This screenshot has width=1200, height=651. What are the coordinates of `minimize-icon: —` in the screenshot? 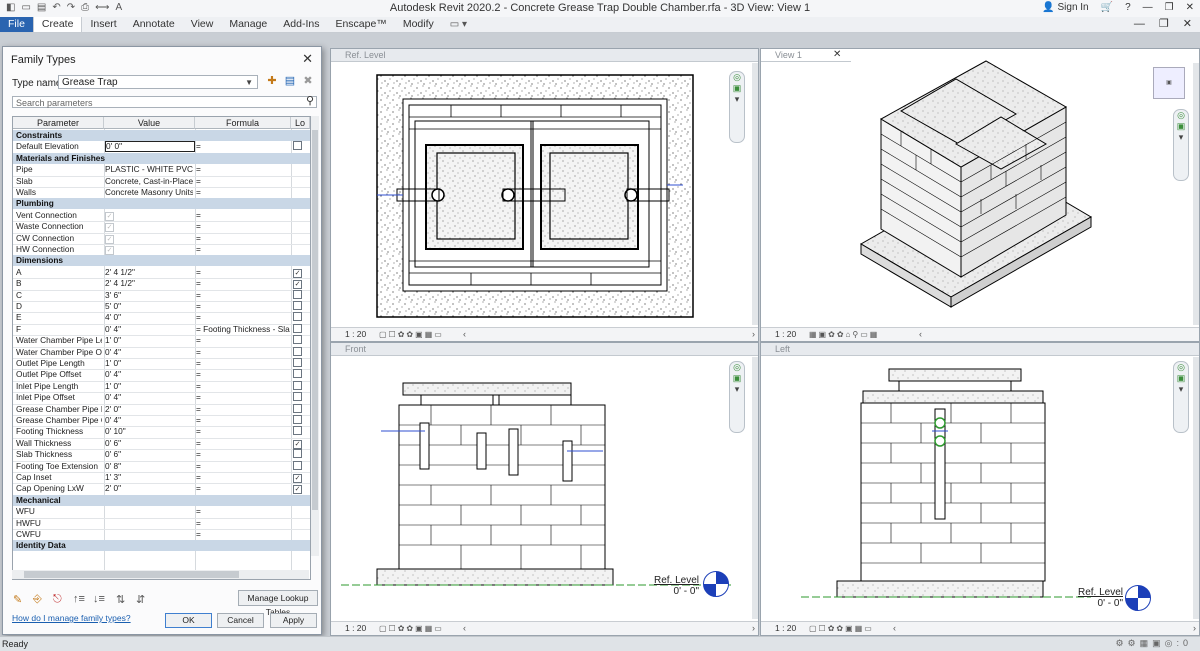 It's located at (1148, 7).